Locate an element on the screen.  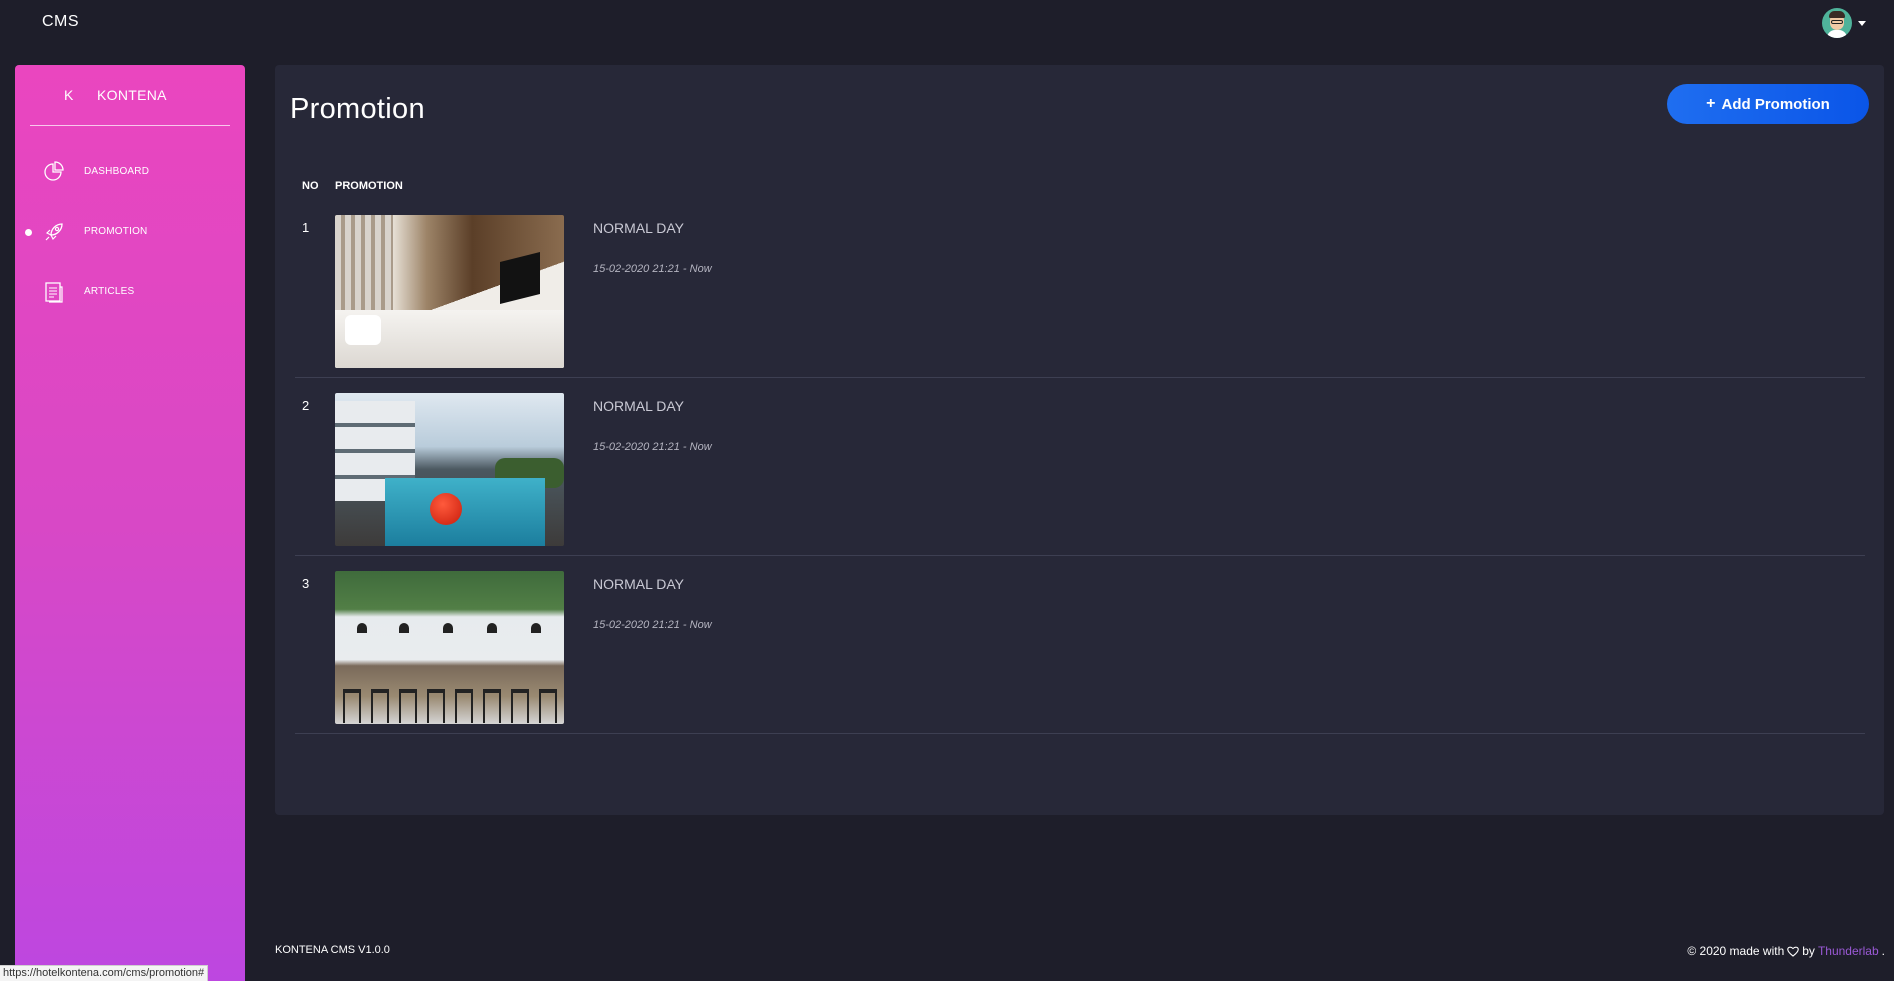
navbar-brand: CMS is located at coordinates (60, 22).